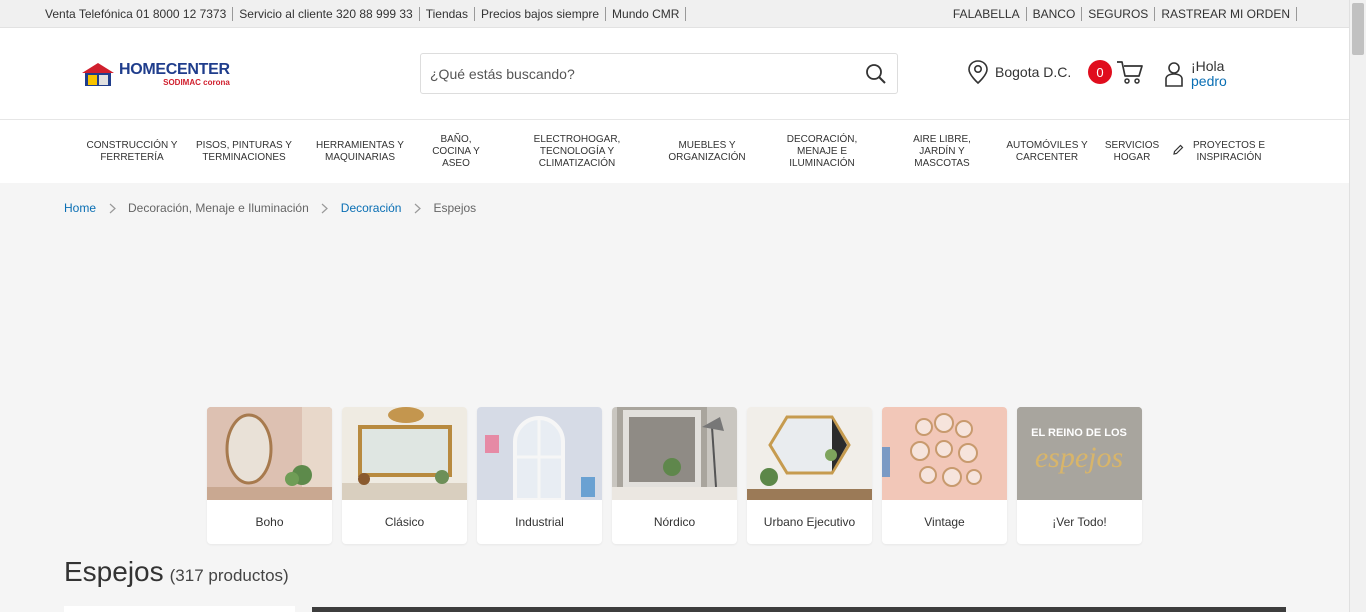 The width and height of the screenshot is (1366, 612). I want to click on mundo-cmr-link: Mundo CMR, so click(646, 14).